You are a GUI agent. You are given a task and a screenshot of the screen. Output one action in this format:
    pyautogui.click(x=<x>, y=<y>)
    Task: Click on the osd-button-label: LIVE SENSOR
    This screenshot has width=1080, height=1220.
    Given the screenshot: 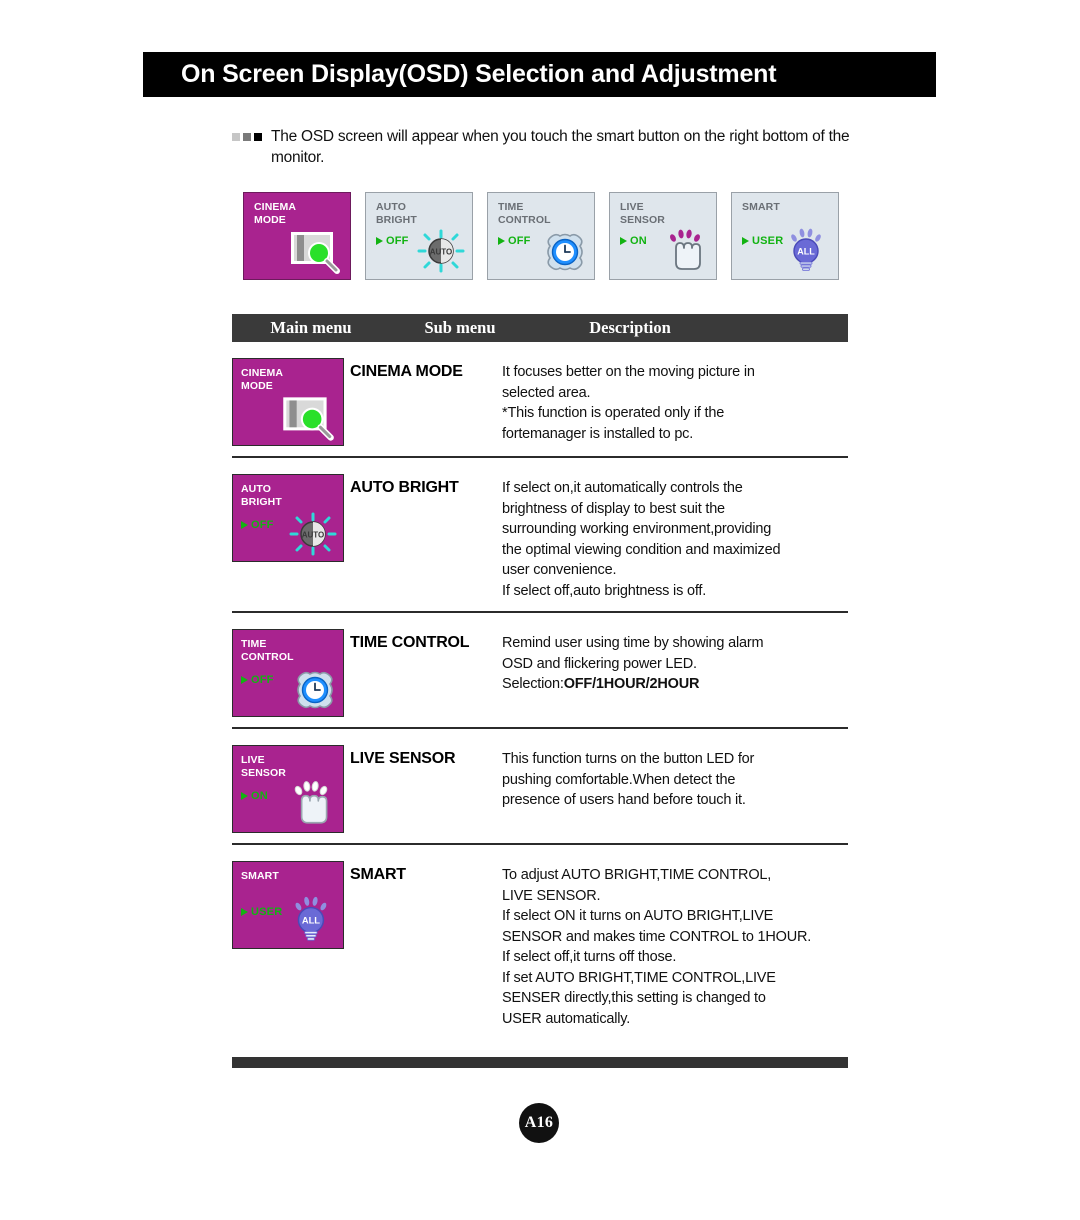 What is the action you would take?
    pyautogui.click(x=642, y=214)
    